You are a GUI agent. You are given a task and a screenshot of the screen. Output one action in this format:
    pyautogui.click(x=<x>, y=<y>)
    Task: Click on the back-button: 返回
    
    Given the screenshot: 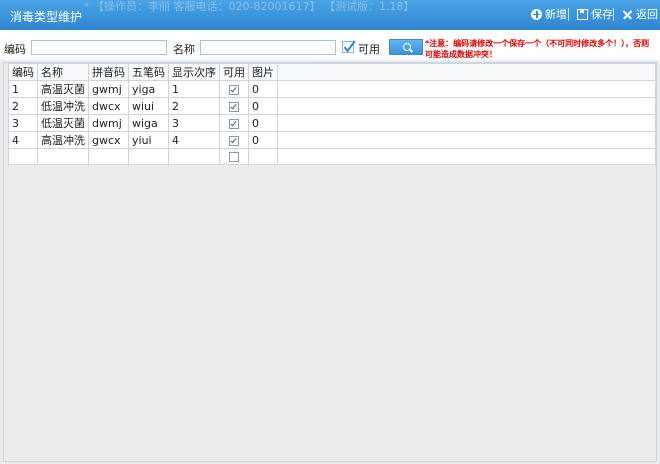 What is the action you would take?
    pyautogui.click(x=640, y=14)
    